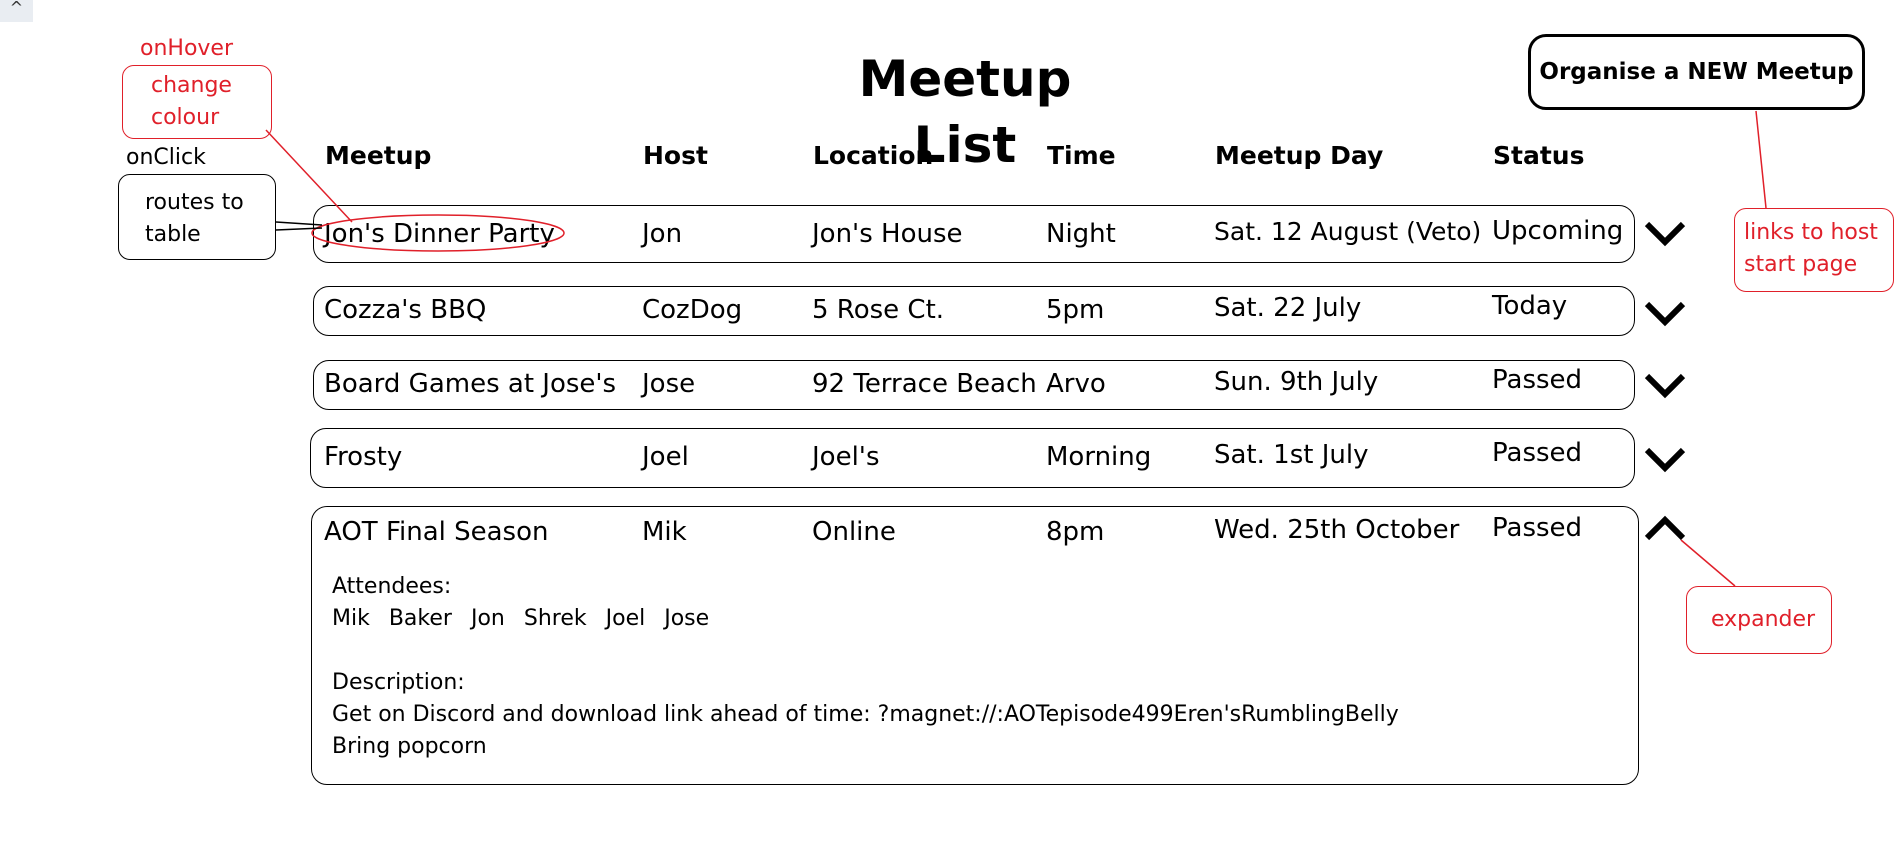 The height and width of the screenshot is (859, 1902). Describe the element at coordinates (878, 310) in the screenshot. I see `meetup-location: 5 Rose Ct.` at that location.